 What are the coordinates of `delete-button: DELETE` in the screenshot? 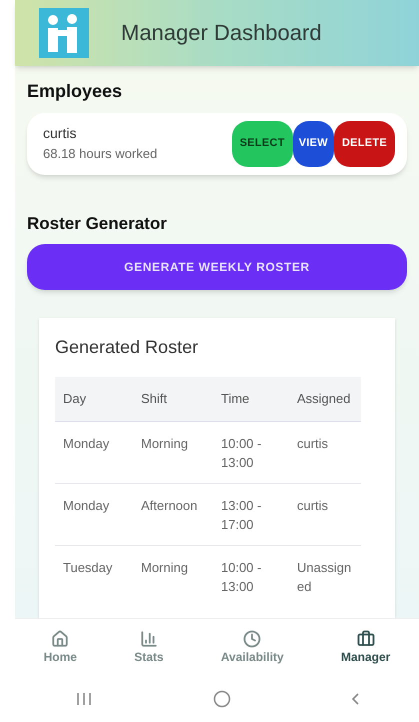 It's located at (364, 143).